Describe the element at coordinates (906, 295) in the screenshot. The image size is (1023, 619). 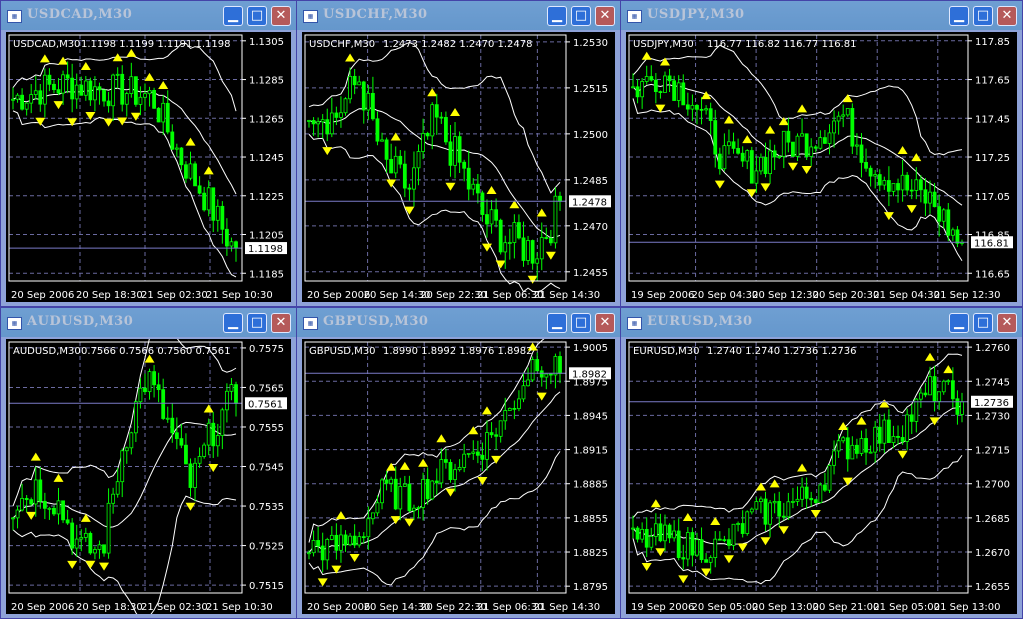
I see `time-tick-label: 21 Sep 04:30` at that location.